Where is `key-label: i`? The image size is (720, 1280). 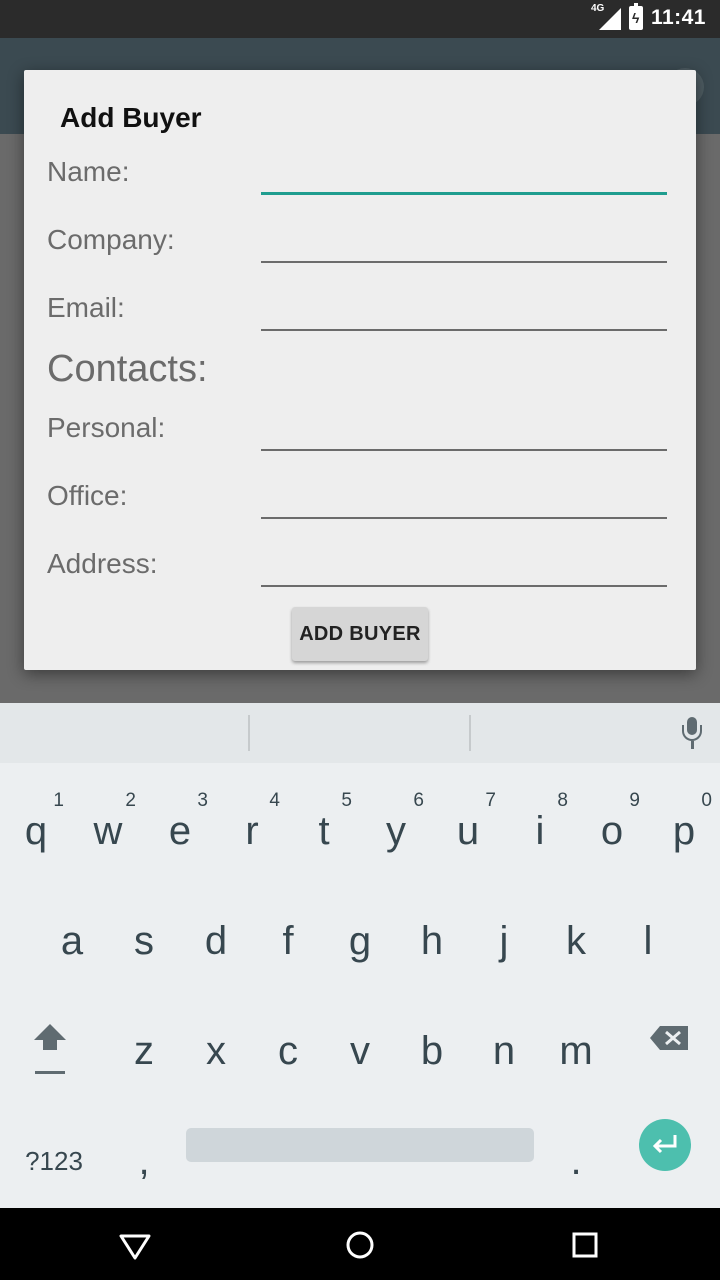
key-label: i is located at coordinates (540, 831).